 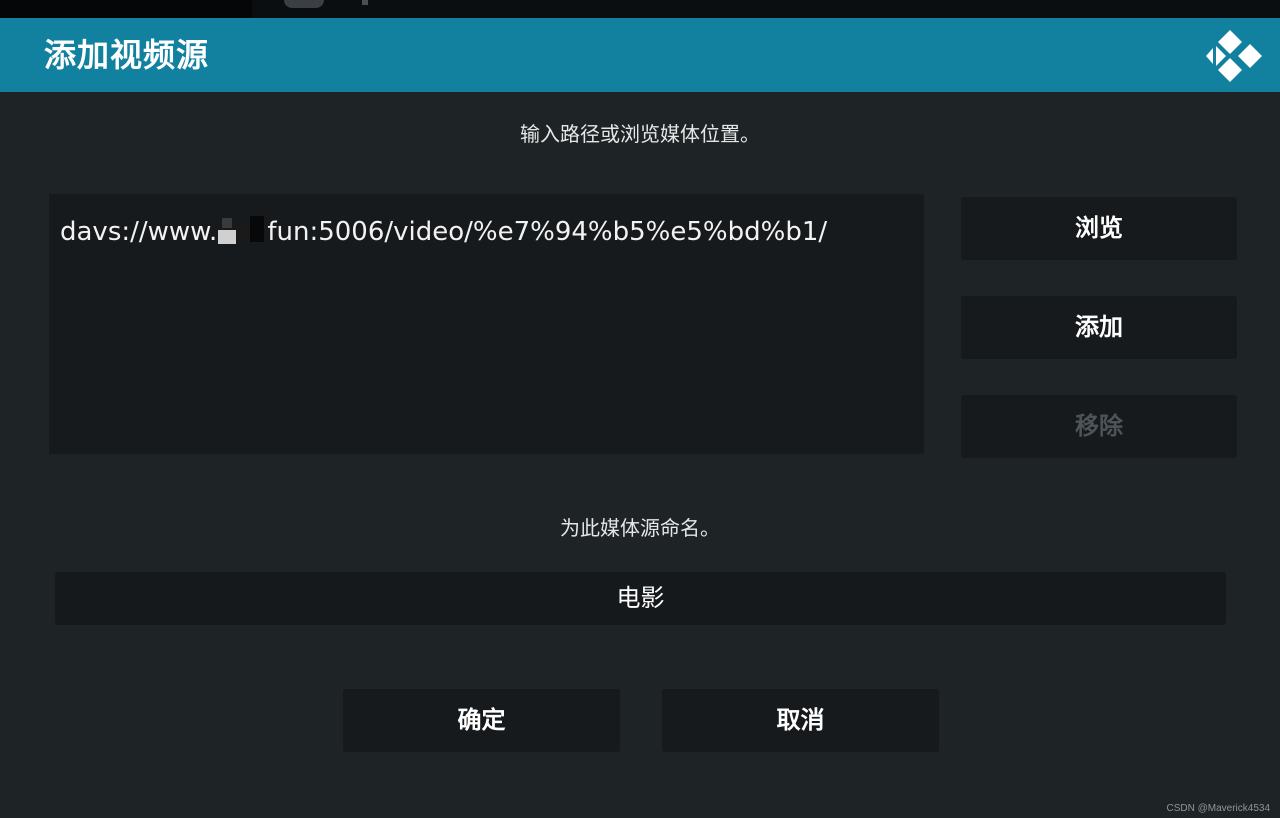 I want to click on browse-button: 浏览, so click(x=1099, y=228).